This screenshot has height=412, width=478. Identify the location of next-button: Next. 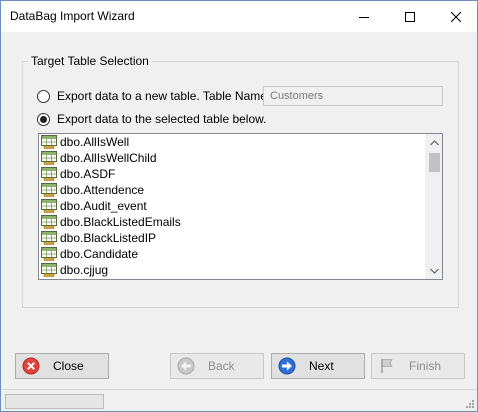
(318, 366).